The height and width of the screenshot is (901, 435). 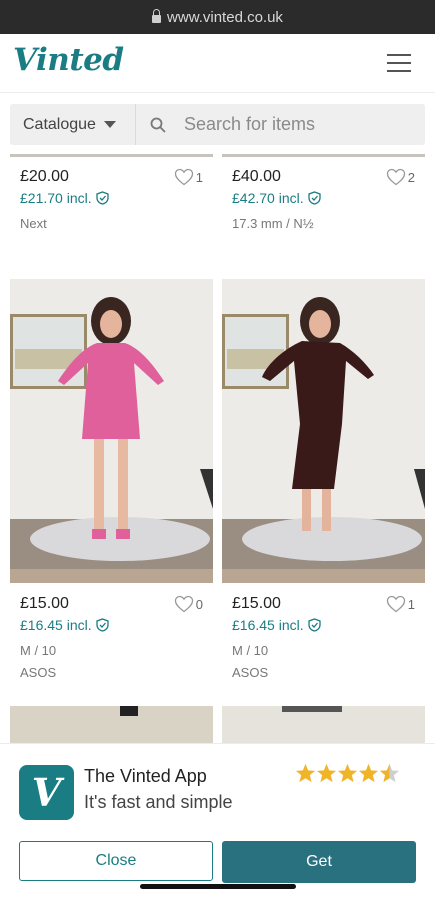 What do you see at coordinates (129, 711) in the screenshot?
I see `hanger-clip` at bounding box center [129, 711].